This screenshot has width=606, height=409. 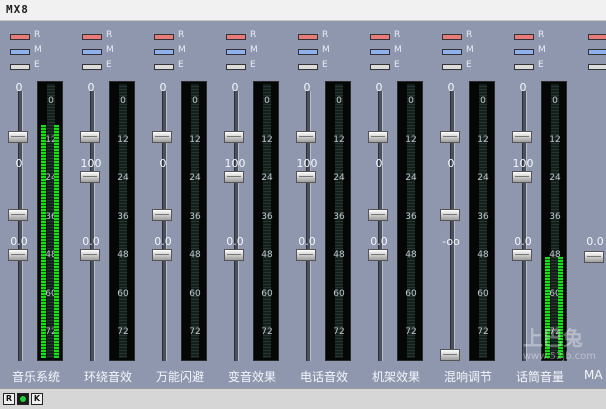 What do you see at coordinates (36, 204) in the screenshot?
I see `channel-strip: R M E 0 0 0.0 0 12 24 36 48 60 72 音乐系统` at bounding box center [36, 204].